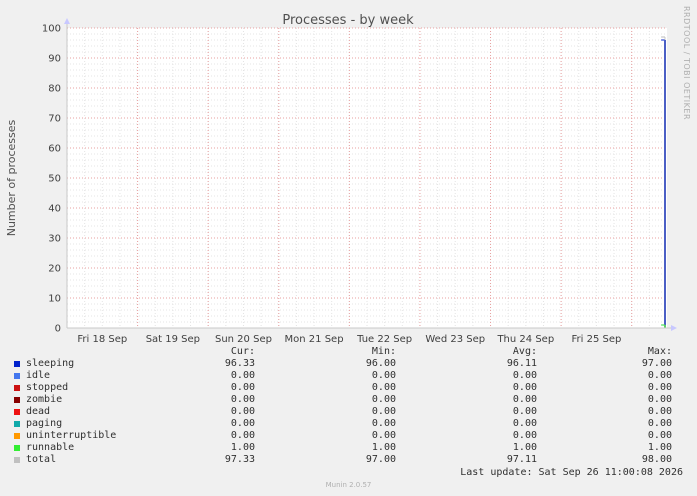 Image resolution: width=697 pixels, height=496 pixels. What do you see at coordinates (380, 459) in the screenshot?
I see `legend-min-value: 97.00` at bounding box center [380, 459].